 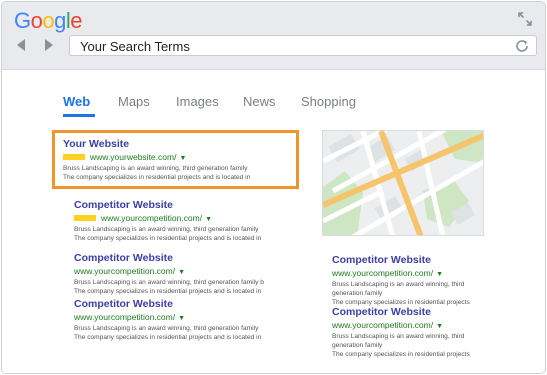 I want to click on tab-news: News, so click(x=259, y=101).